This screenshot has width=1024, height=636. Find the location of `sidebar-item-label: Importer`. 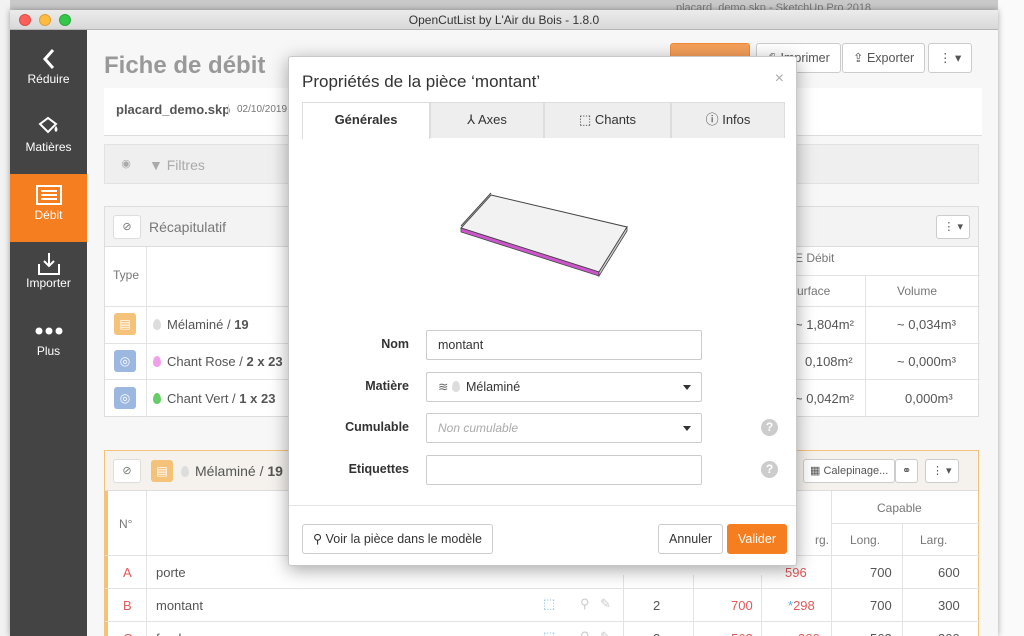

sidebar-item-label: Importer is located at coordinates (48, 283).